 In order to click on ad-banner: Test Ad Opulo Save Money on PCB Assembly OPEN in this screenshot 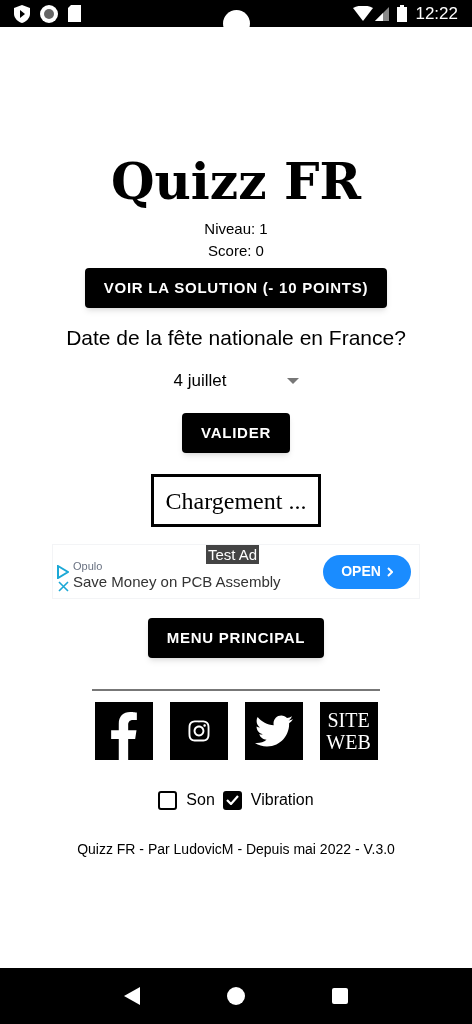, I will do `click(236, 571)`.